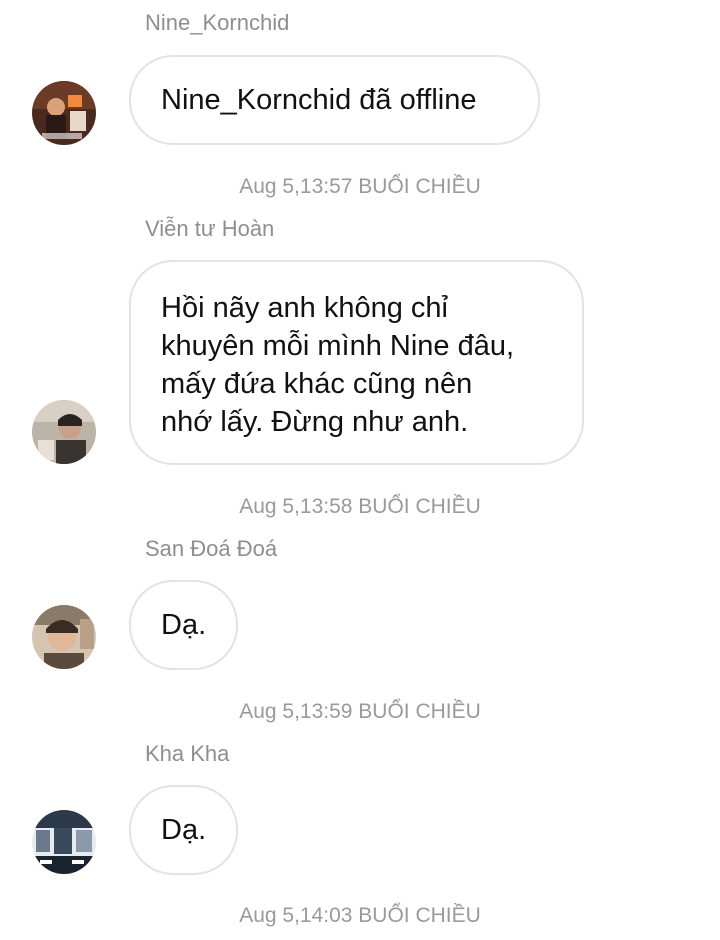 The image size is (720, 940). Describe the element at coordinates (338, 346) in the screenshot. I see `message-text-line: khuyên mỗi mình Nine đâu,` at that location.